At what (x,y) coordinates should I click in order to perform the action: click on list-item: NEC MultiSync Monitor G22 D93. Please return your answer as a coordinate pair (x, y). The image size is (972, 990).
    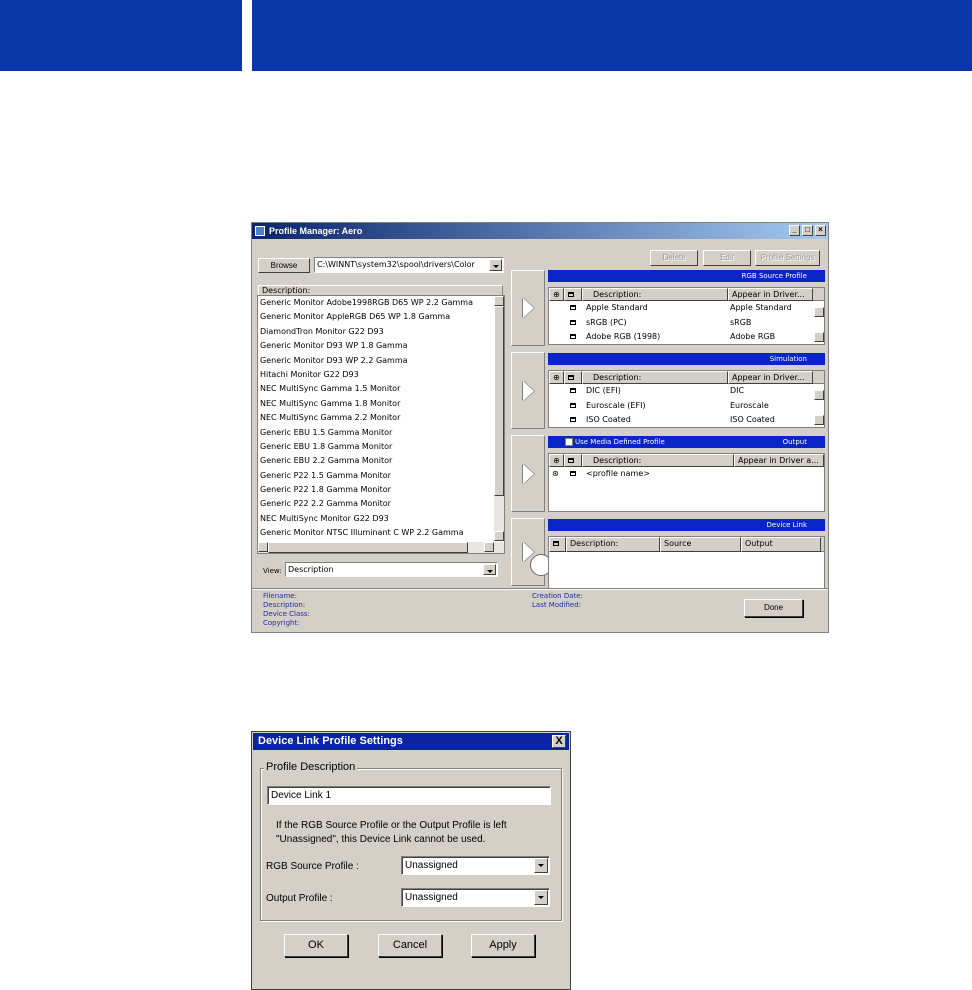
    Looking at the image, I should click on (381, 519).